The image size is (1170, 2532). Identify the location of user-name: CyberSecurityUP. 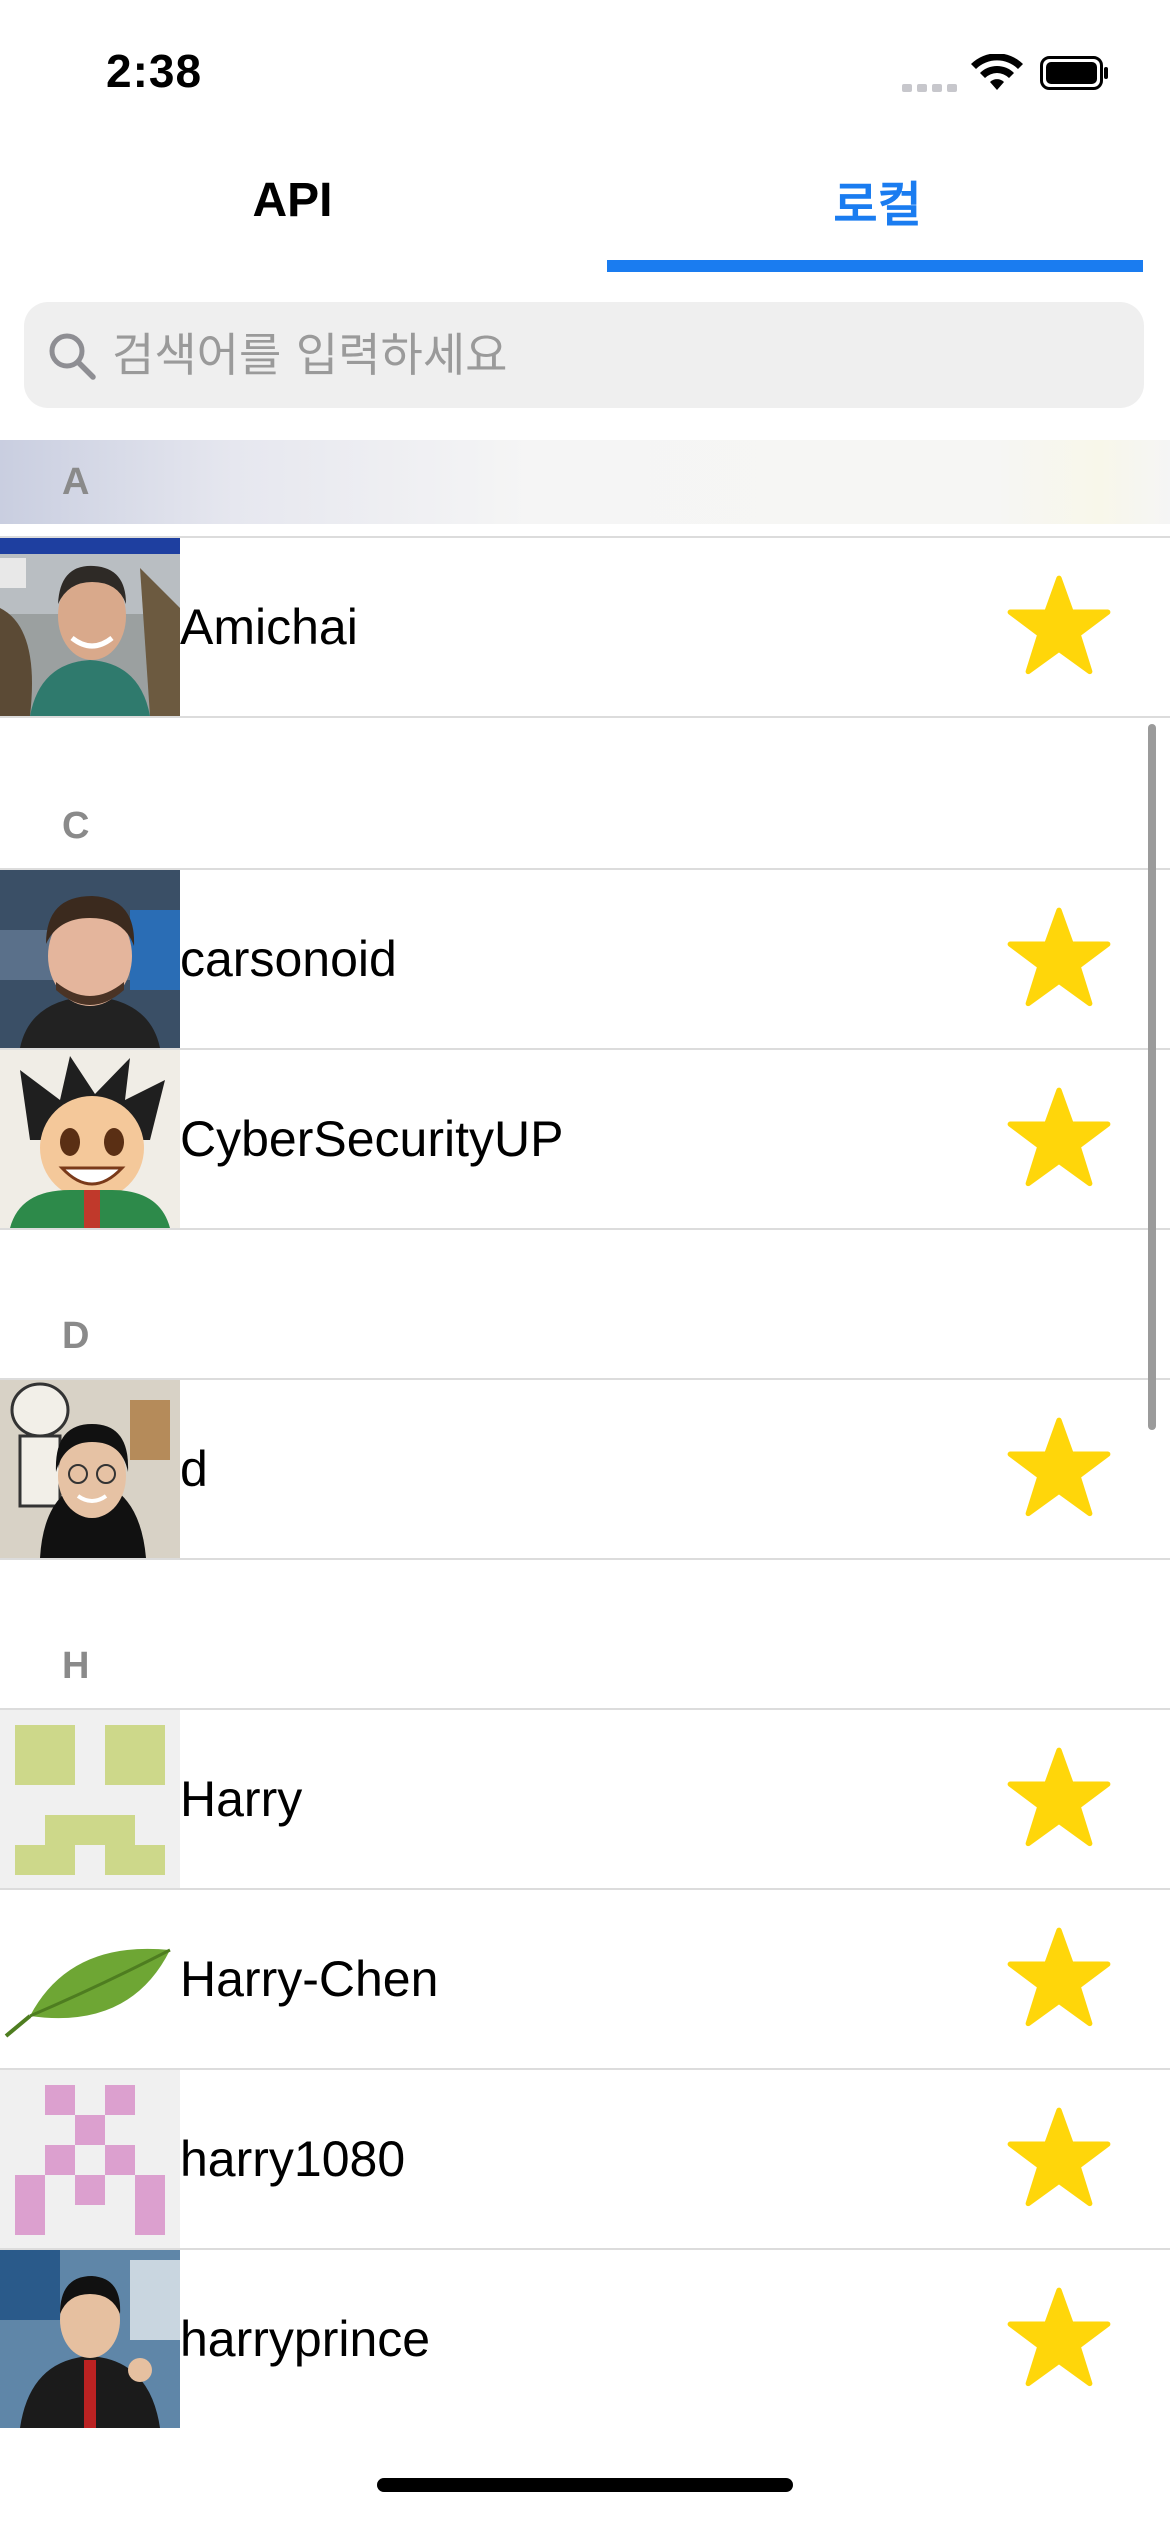
(372, 1139).